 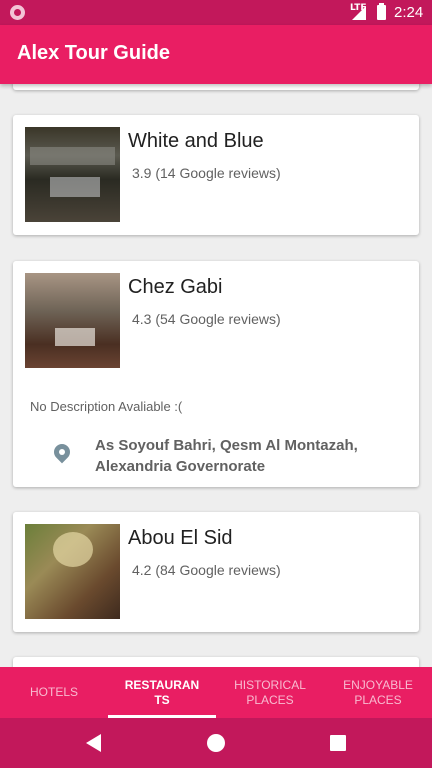 What do you see at coordinates (93, 743) in the screenshot?
I see `back-icon` at bounding box center [93, 743].